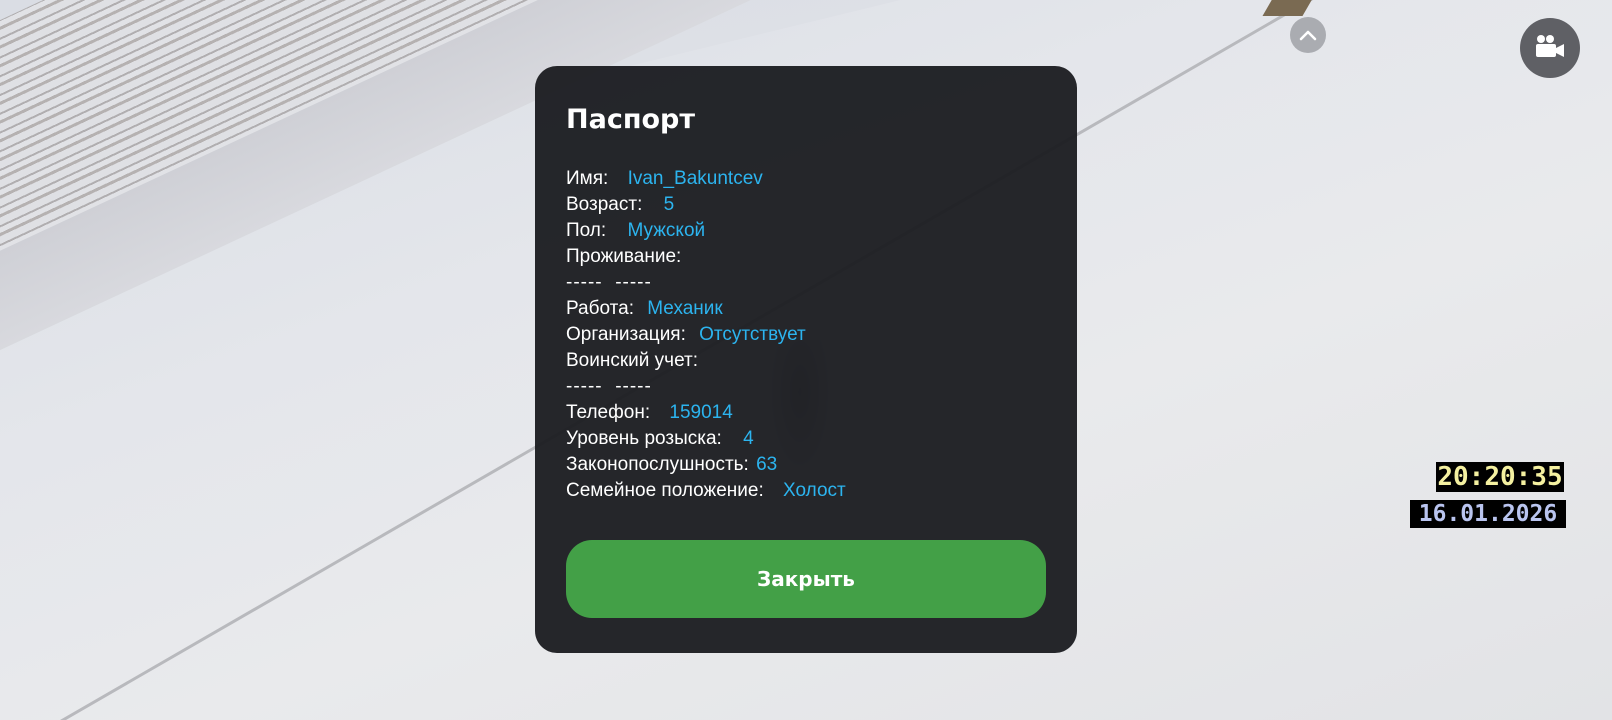  What do you see at coordinates (695, 178) in the screenshot?
I see `field-value: Ivan_Bakuntcev` at bounding box center [695, 178].